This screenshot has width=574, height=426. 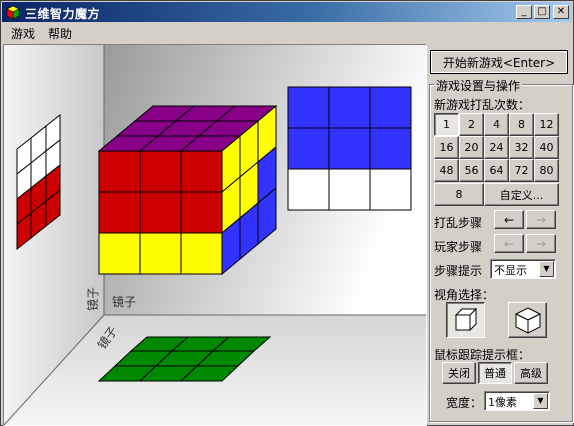 What do you see at coordinates (23, 33) in the screenshot?
I see `menu-game: 游戏` at bounding box center [23, 33].